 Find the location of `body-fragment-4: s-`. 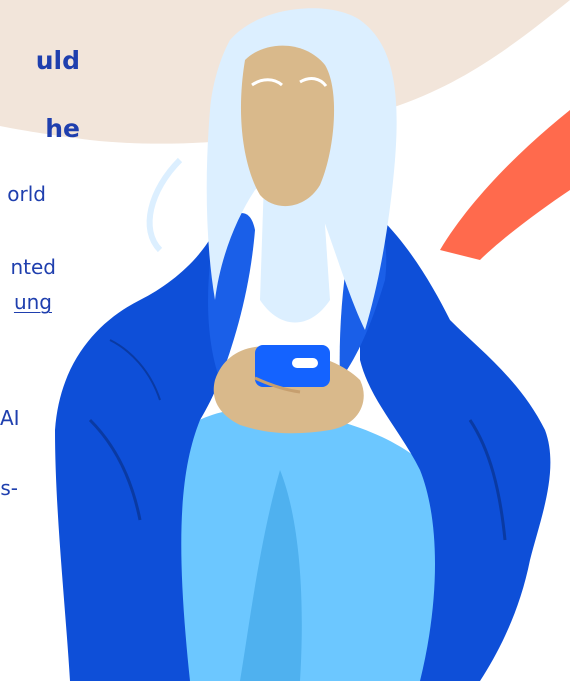

body-fragment-4: s- is located at coordinates (9, 488).